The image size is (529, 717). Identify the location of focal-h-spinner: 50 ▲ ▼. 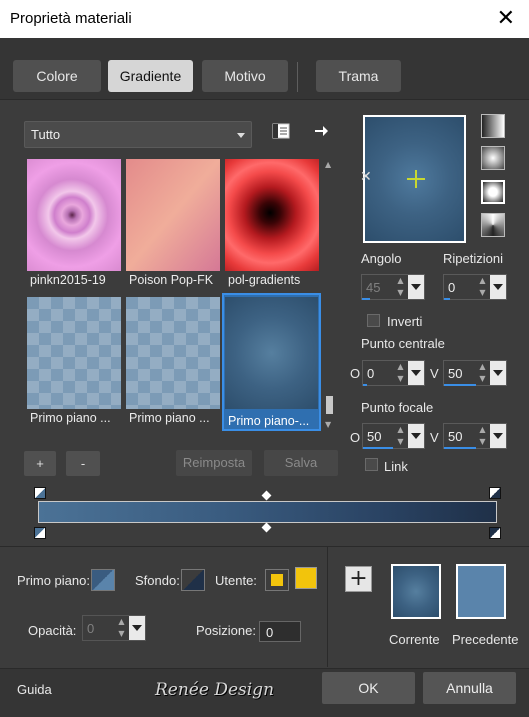
(393, 436).